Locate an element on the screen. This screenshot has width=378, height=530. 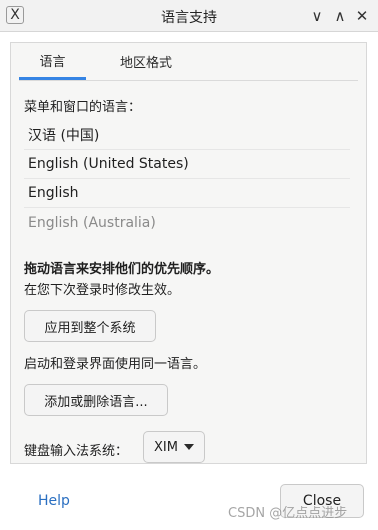
tab-divider is located at coordinates (188, 80).